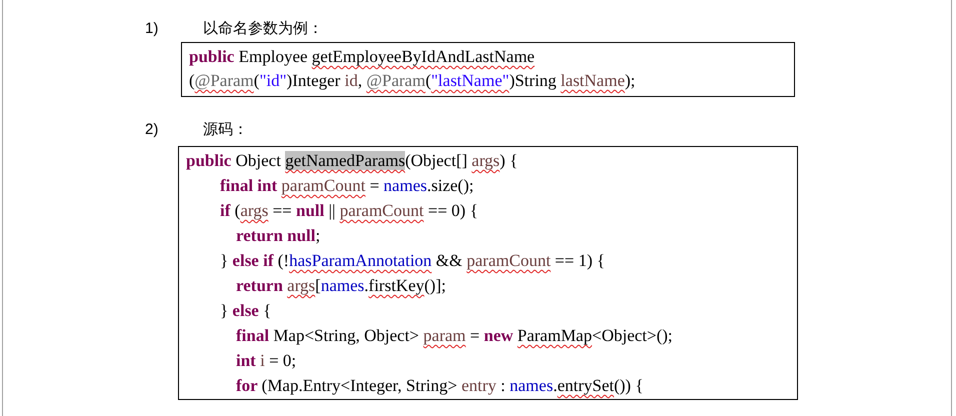 This screenshot has width=956, height=416. Describe the element at coordinates (362, 56) in the screenshot. I see `code-line: public Employee getEmployeeByIdAndLastName` at that location.